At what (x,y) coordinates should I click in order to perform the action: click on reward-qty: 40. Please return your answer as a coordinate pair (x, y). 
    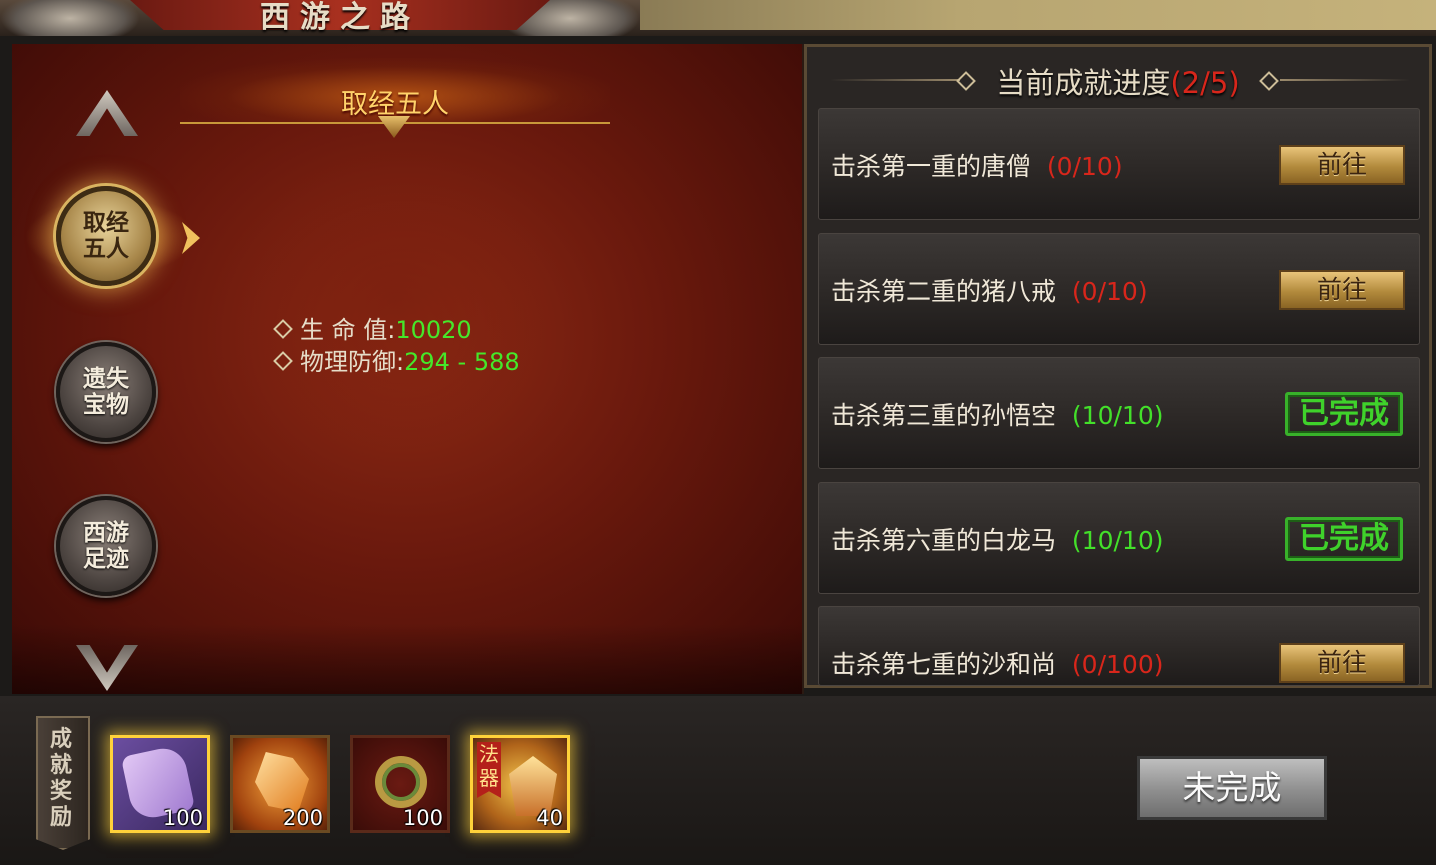
    Looking at the image, I should click on (549, 818).